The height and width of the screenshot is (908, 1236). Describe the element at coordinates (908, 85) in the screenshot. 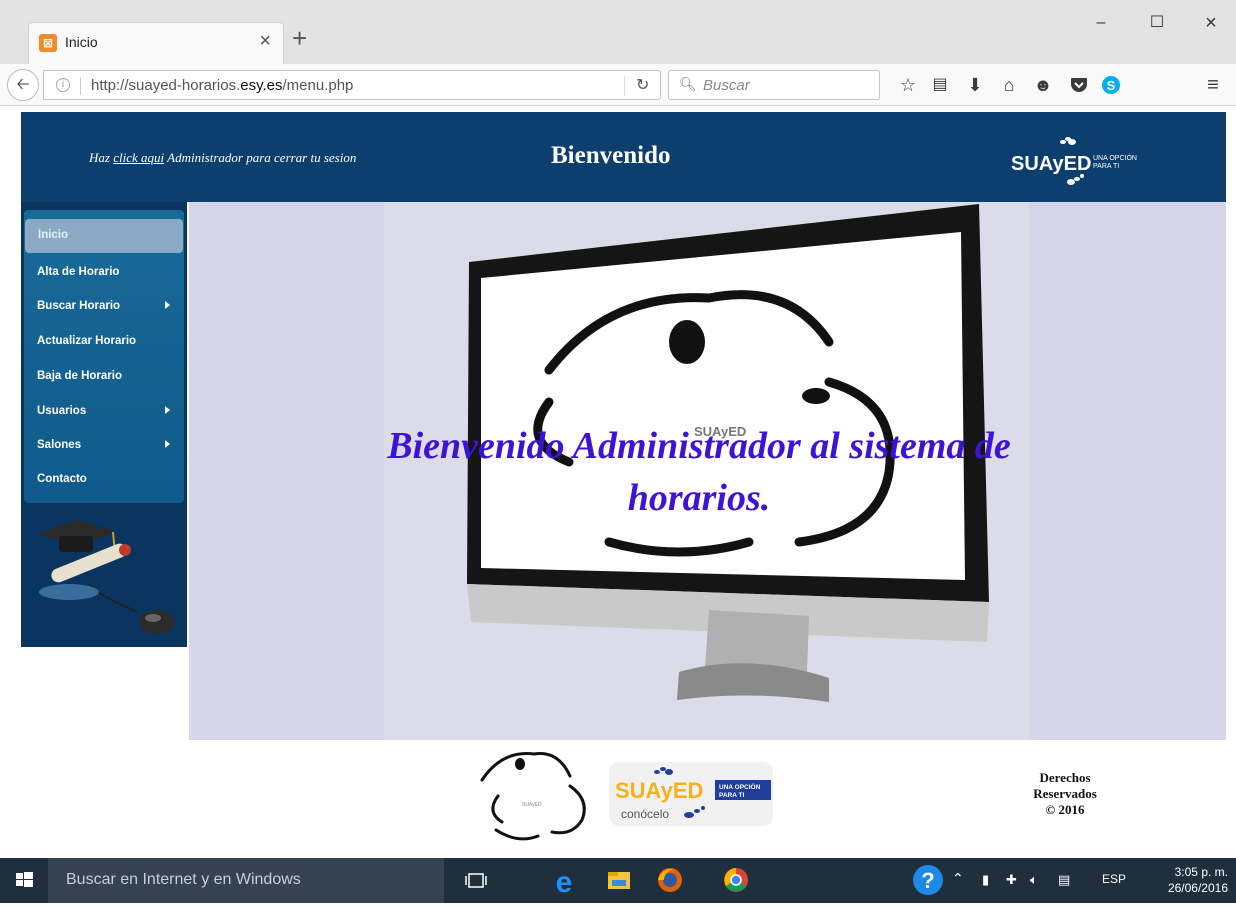

I see `bookmark-star-icon: ☆` at that location.